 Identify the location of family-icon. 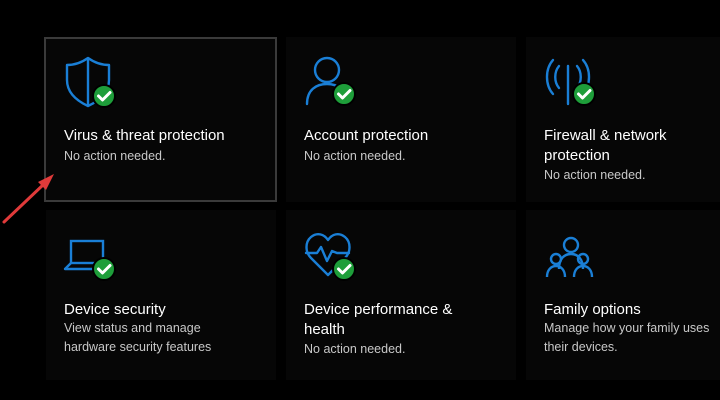
(569, 257).